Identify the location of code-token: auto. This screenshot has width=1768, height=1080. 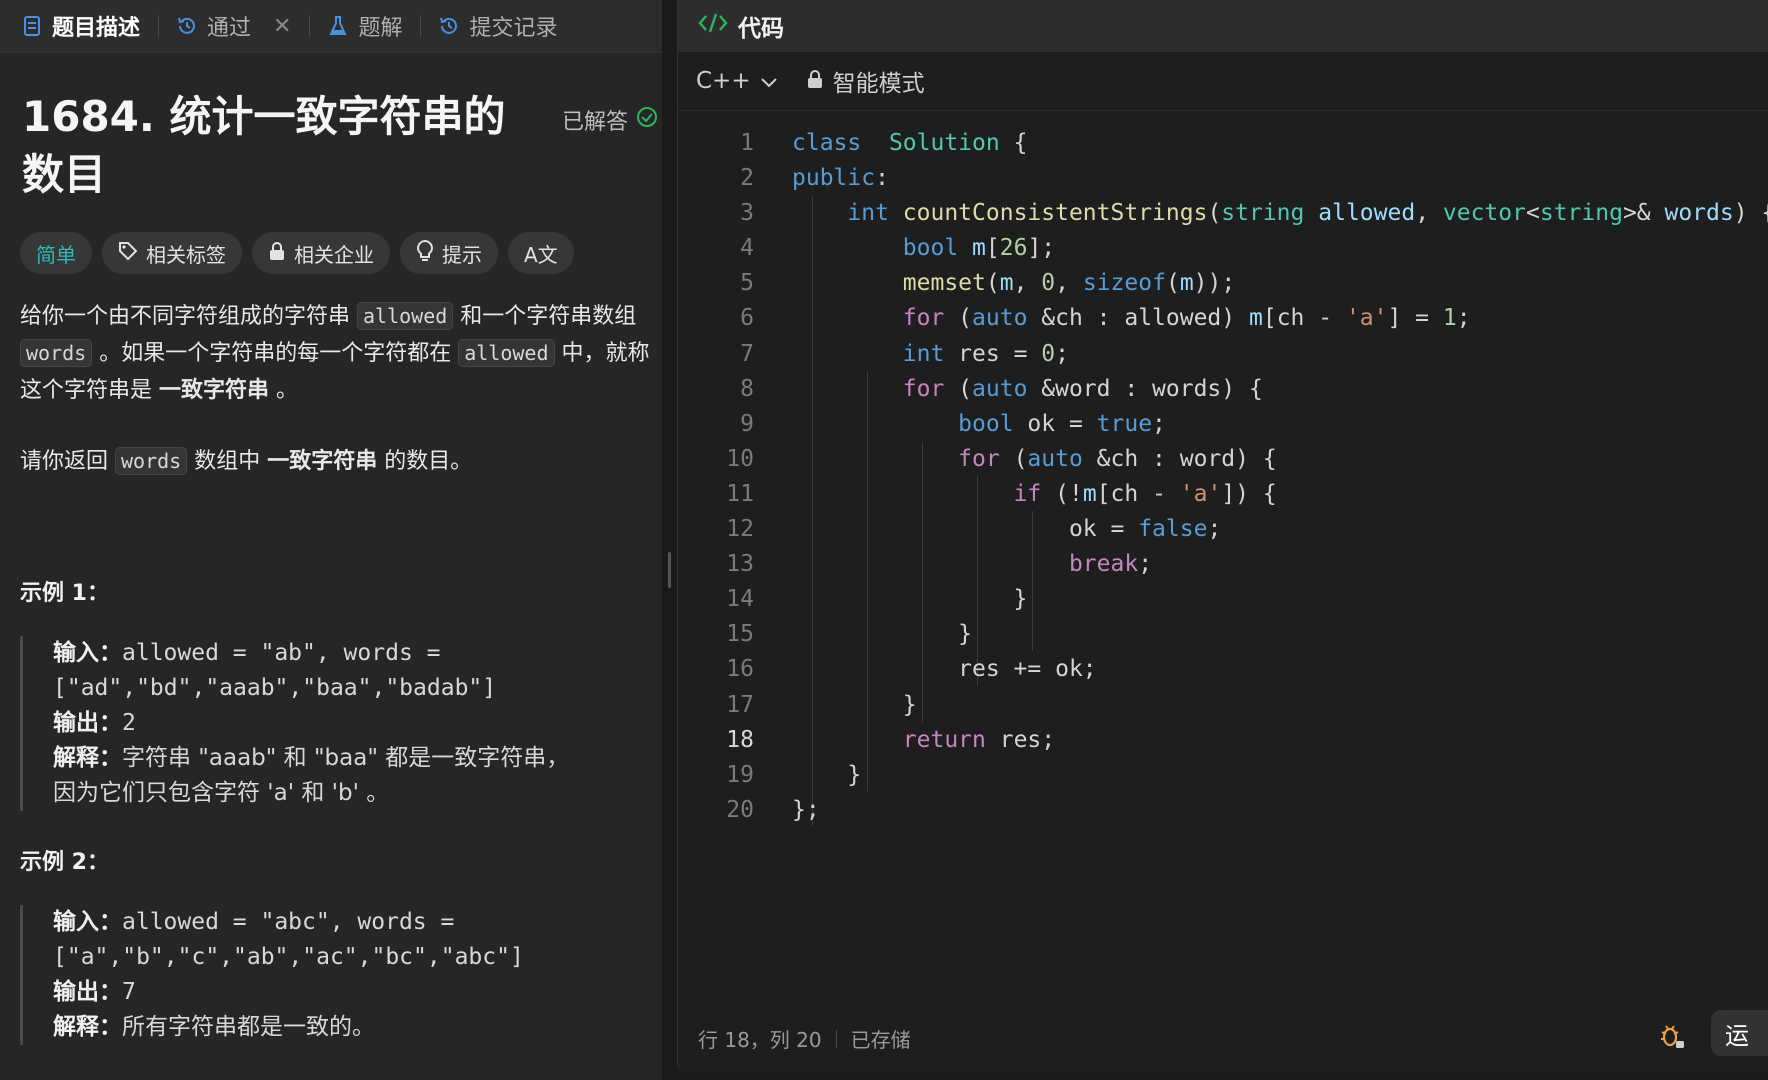
(1000, 388).